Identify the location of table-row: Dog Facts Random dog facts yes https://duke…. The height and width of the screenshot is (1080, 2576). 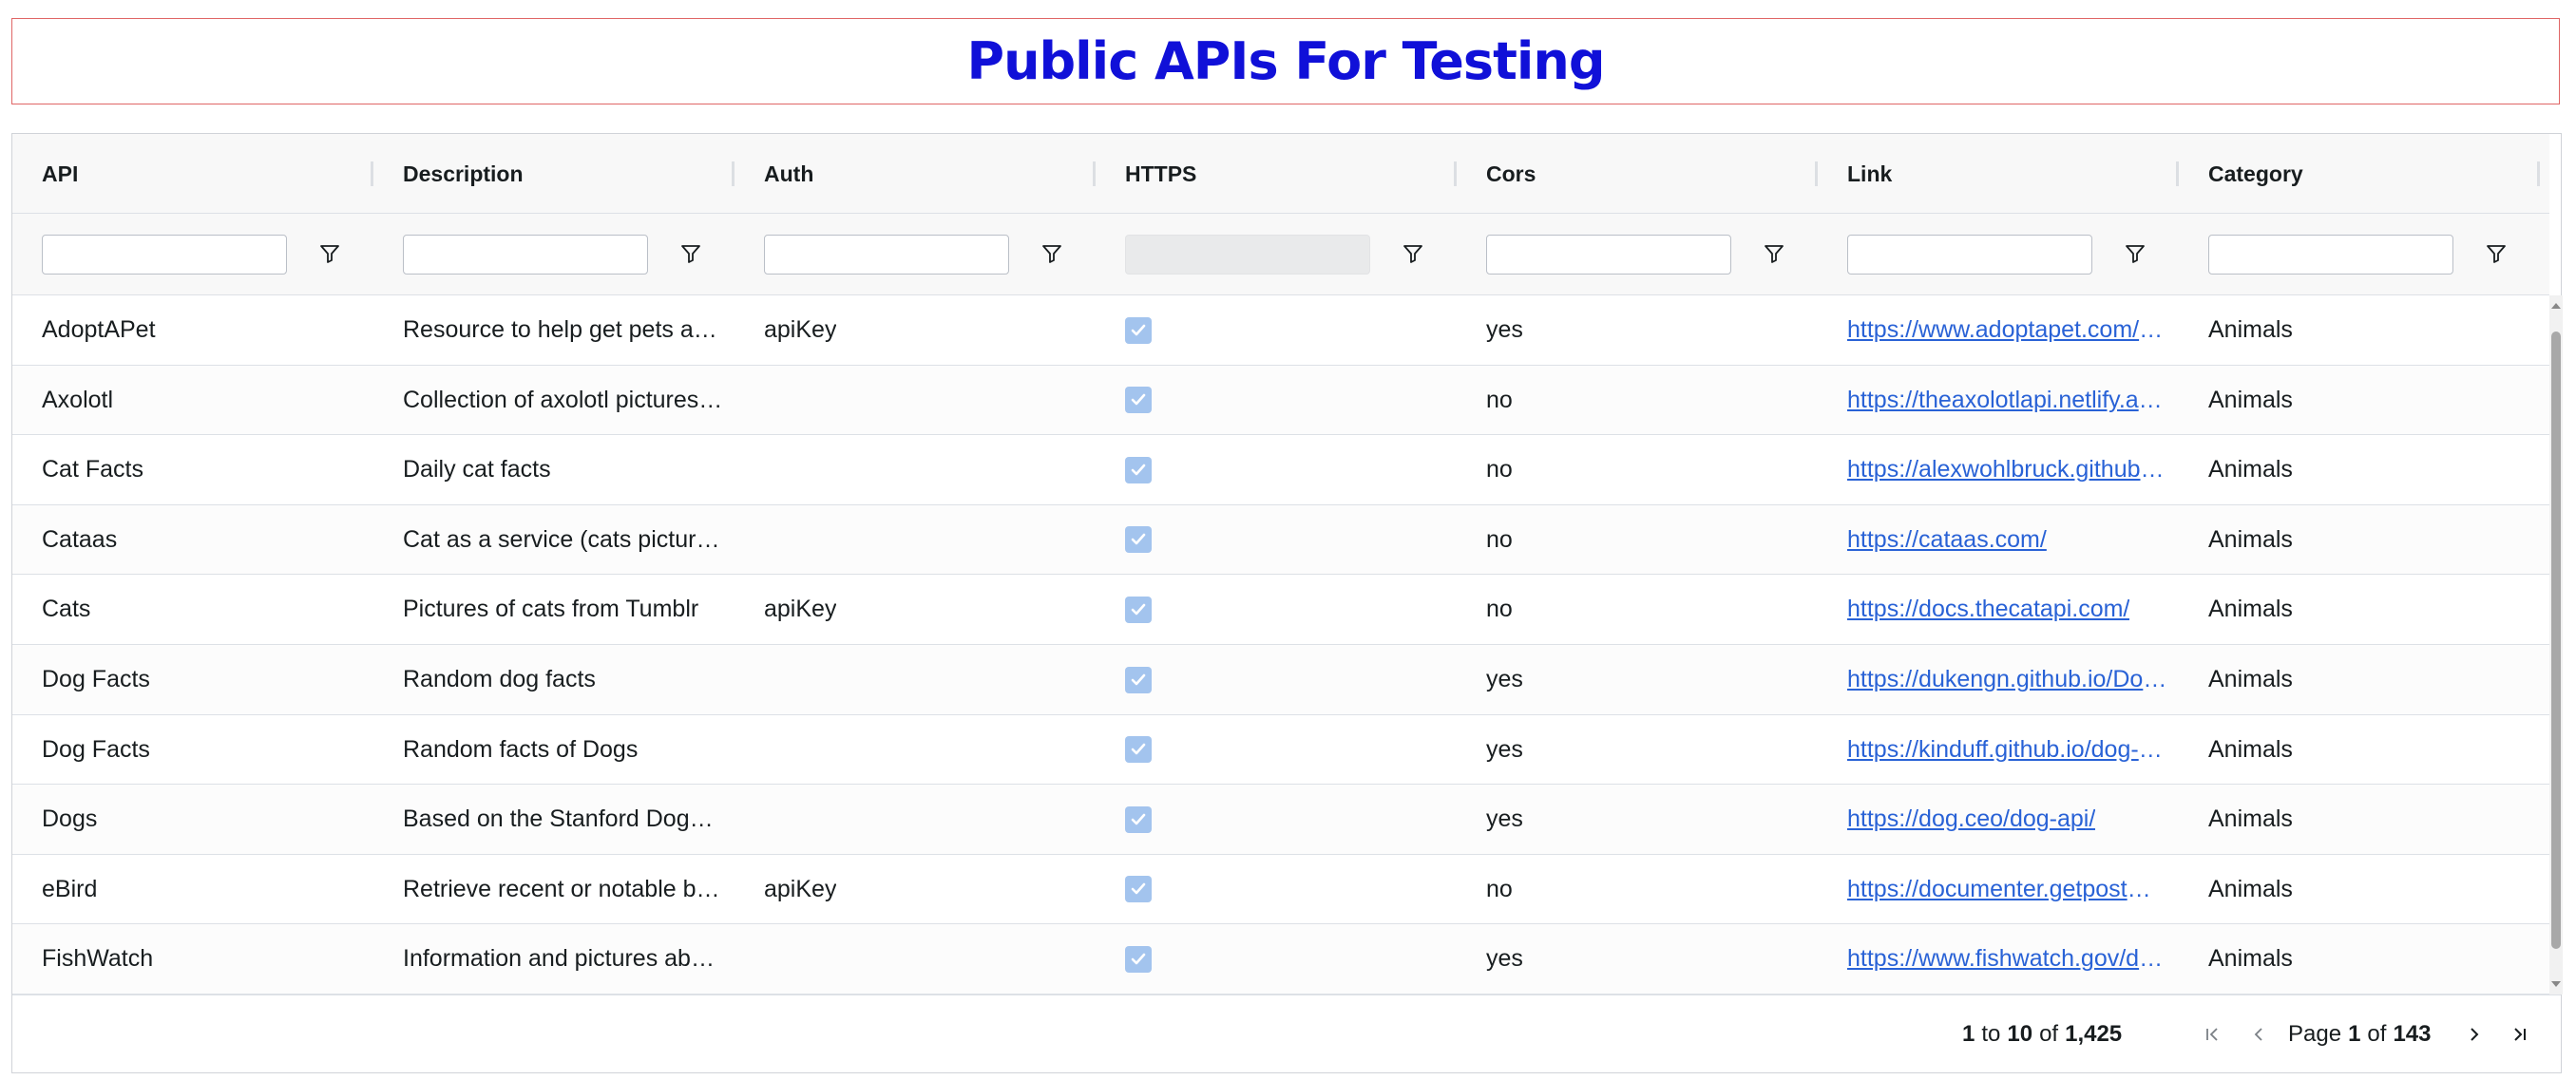
(1280, 680).